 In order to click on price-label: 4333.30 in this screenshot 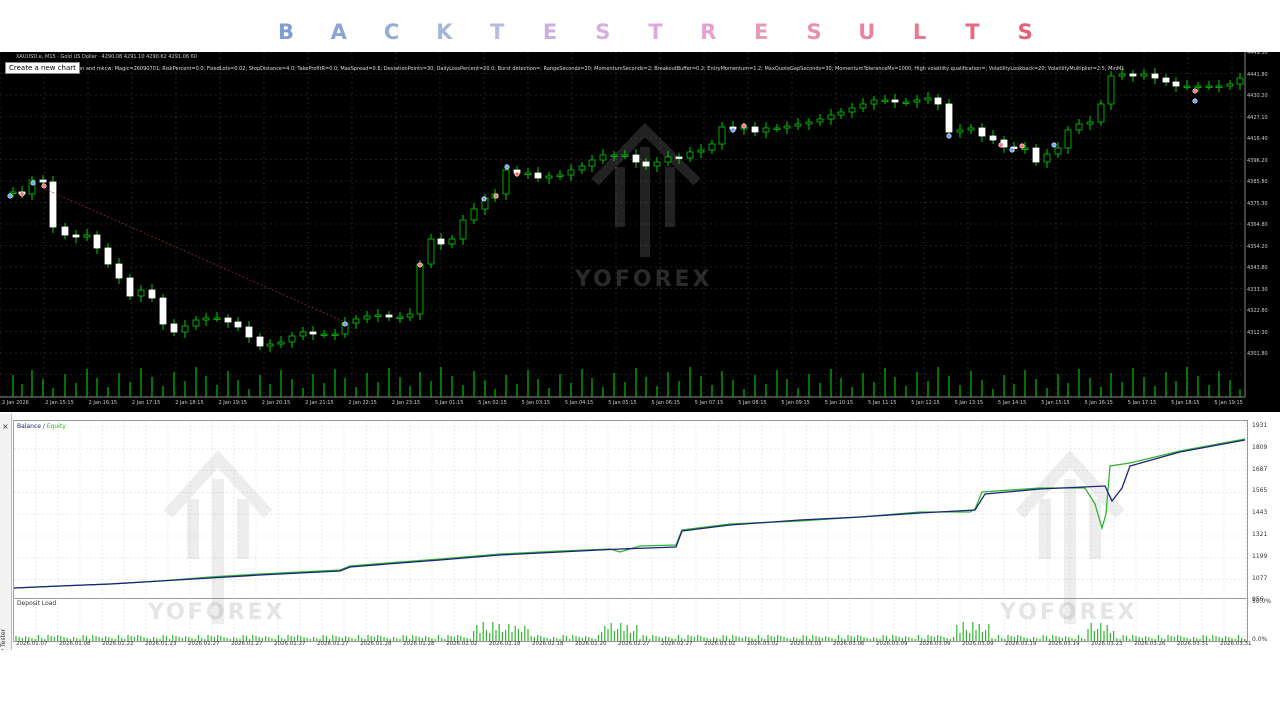, I will do `click(1257, 289)`.